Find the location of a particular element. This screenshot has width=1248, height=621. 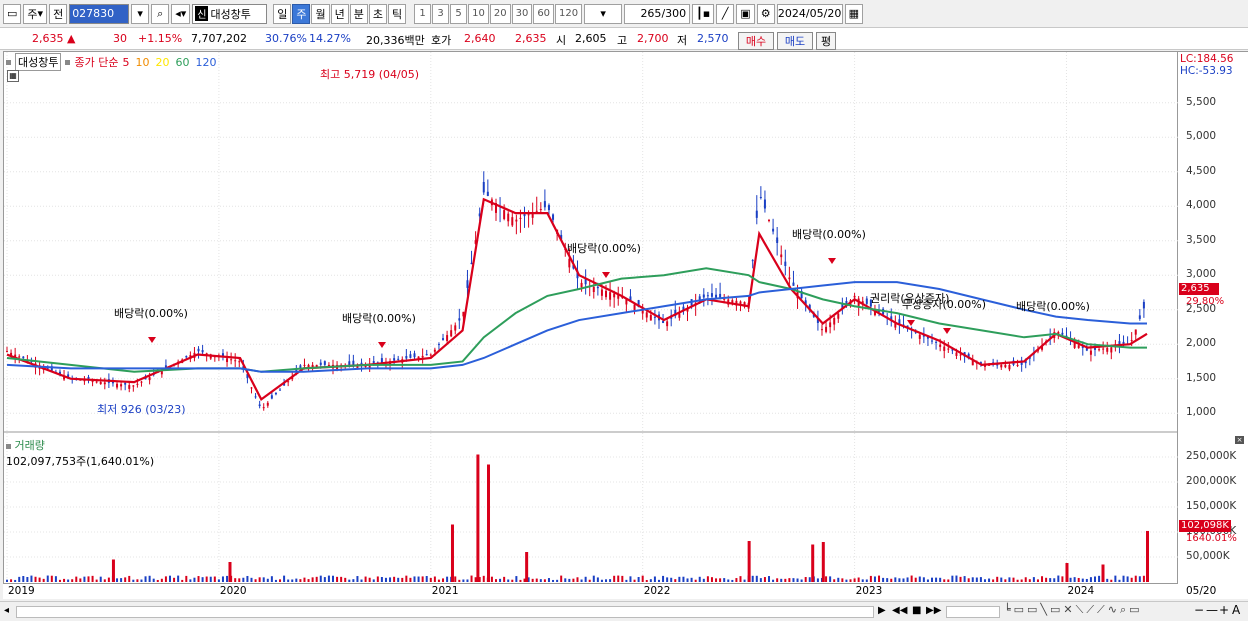

stock-name-box: 신 대성창투 is located at coordinates (230, 13).